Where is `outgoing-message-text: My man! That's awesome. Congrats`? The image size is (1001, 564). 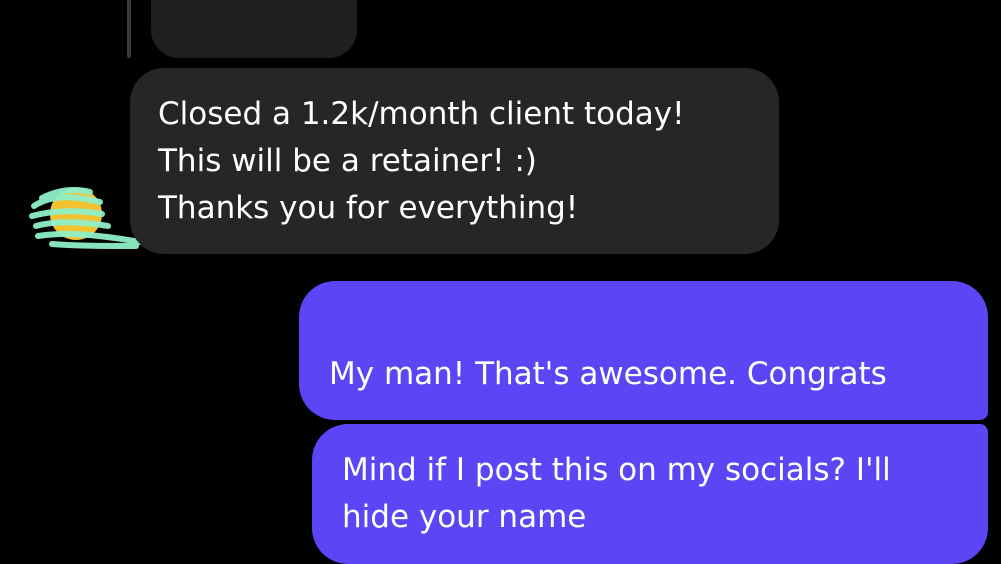
outgoing-message-text: My man! That's awesome. Congrats is located at coordinates (608, 374).